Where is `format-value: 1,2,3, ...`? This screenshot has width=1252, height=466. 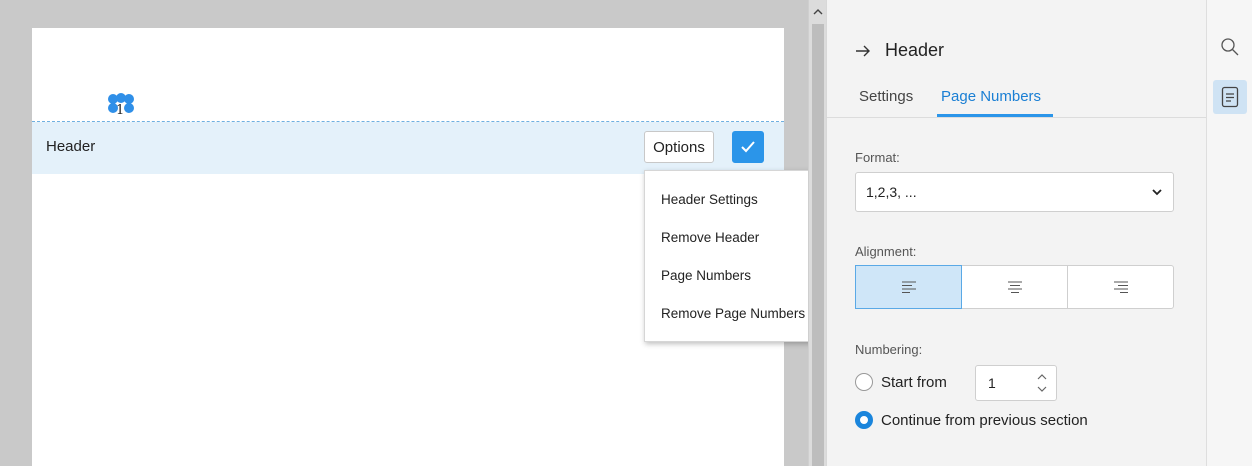 format-value: 1,2,3, ... is located at coordinates (891, 192).